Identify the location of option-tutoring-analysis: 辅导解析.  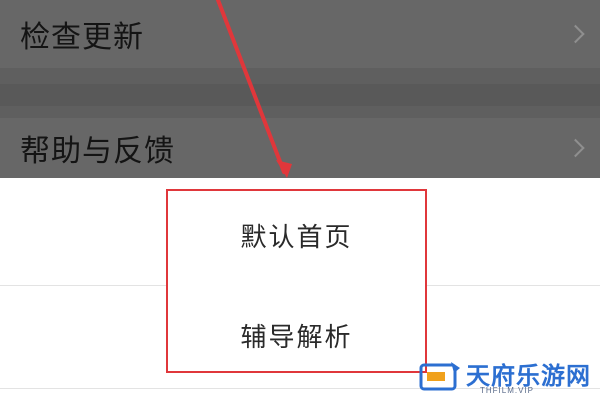
(296, 335).